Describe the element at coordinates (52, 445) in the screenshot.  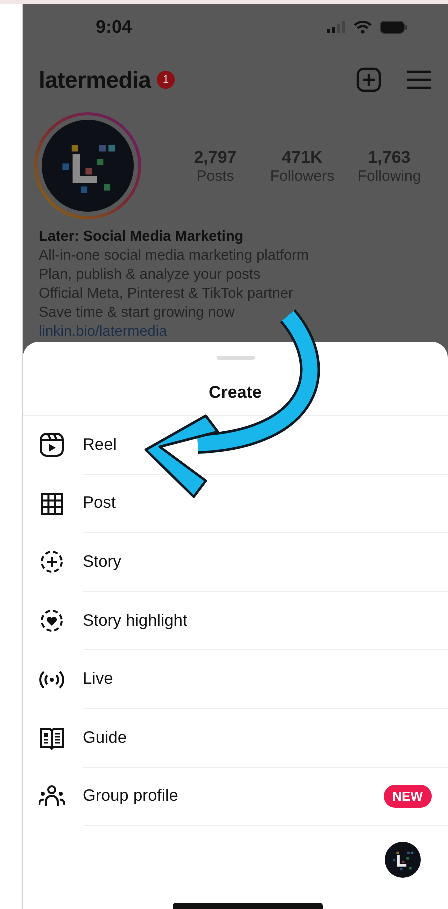
I see `reel-icon` at that location.